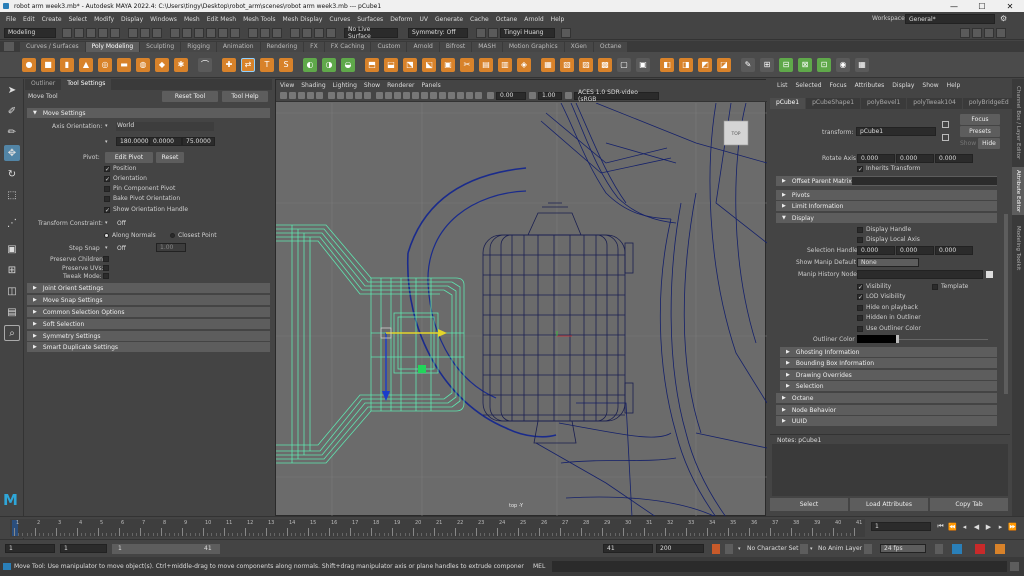  What do you see at coordinates (12, 249) in the screenshot?
I see `single-perspective-layout-icon: ▣` at bounding box center [12, 249].